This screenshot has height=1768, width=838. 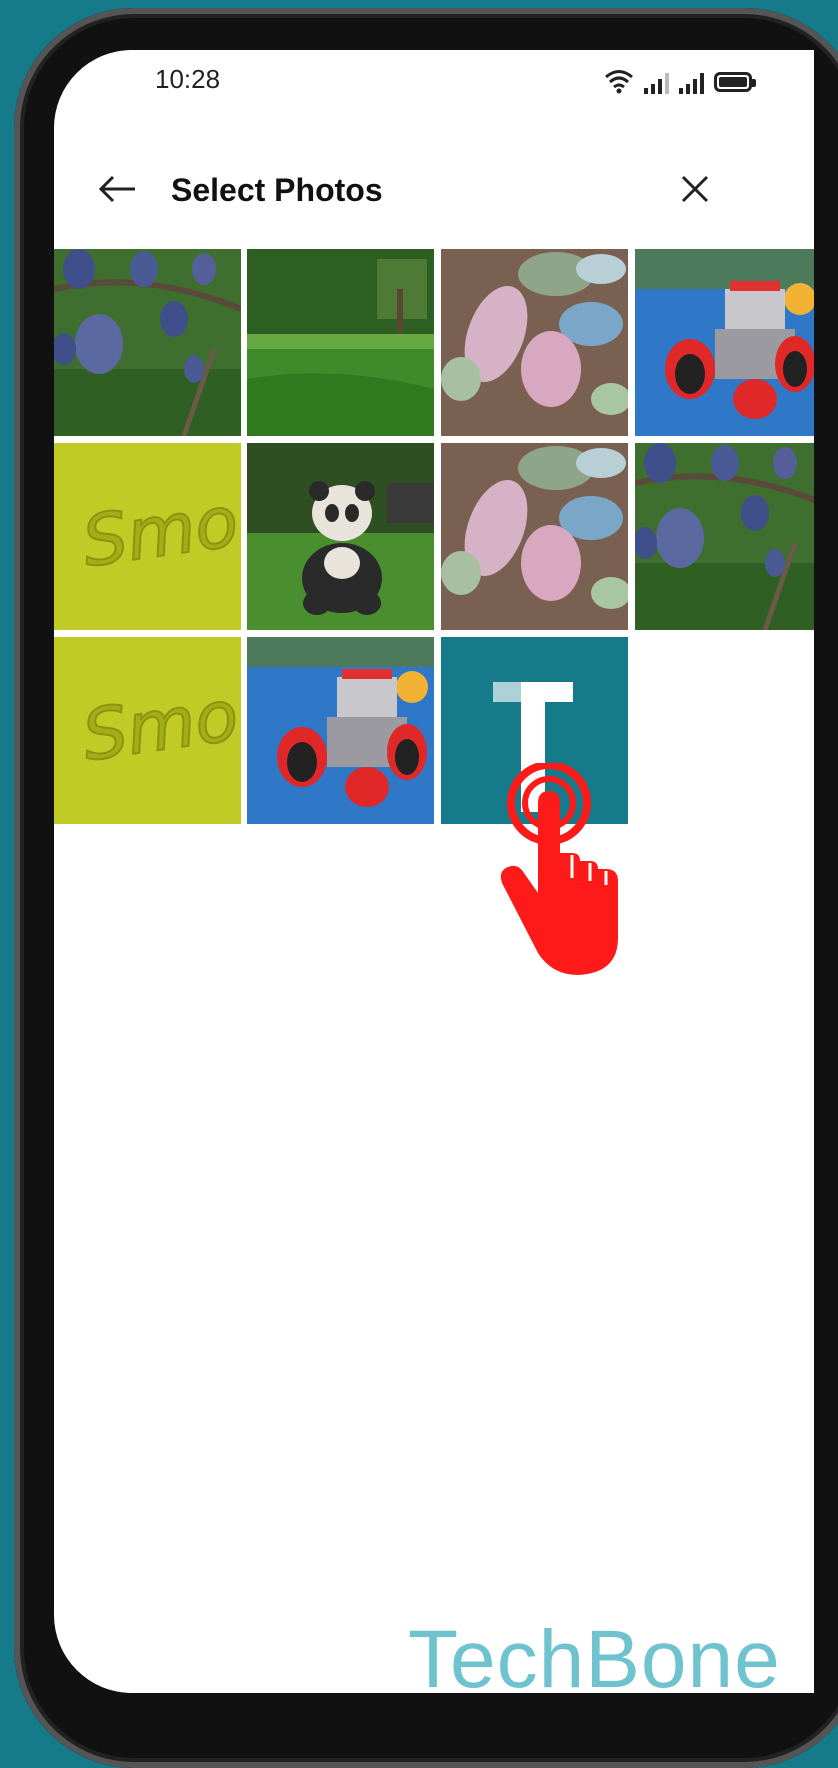 I want to click on page-title: Select Photos, so click(x=277, y=190).